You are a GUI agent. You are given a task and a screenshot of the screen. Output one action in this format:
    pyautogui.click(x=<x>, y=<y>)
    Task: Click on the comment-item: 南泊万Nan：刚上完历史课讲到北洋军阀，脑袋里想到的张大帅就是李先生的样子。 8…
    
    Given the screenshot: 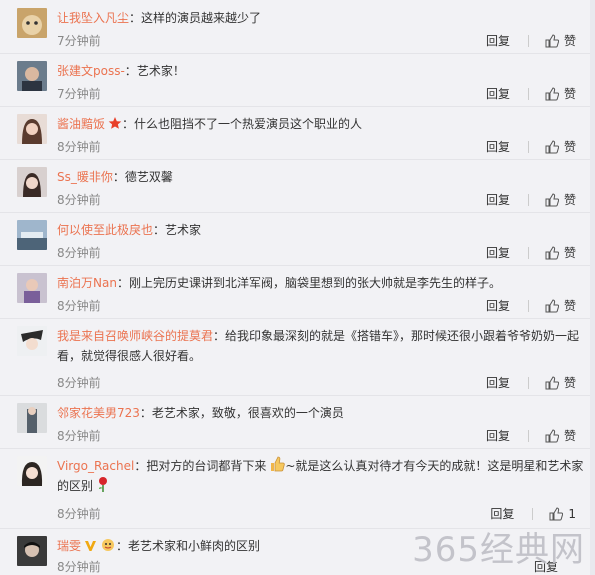 What is the action you would take?
    pyautogui.click(x=295, y=292)
    